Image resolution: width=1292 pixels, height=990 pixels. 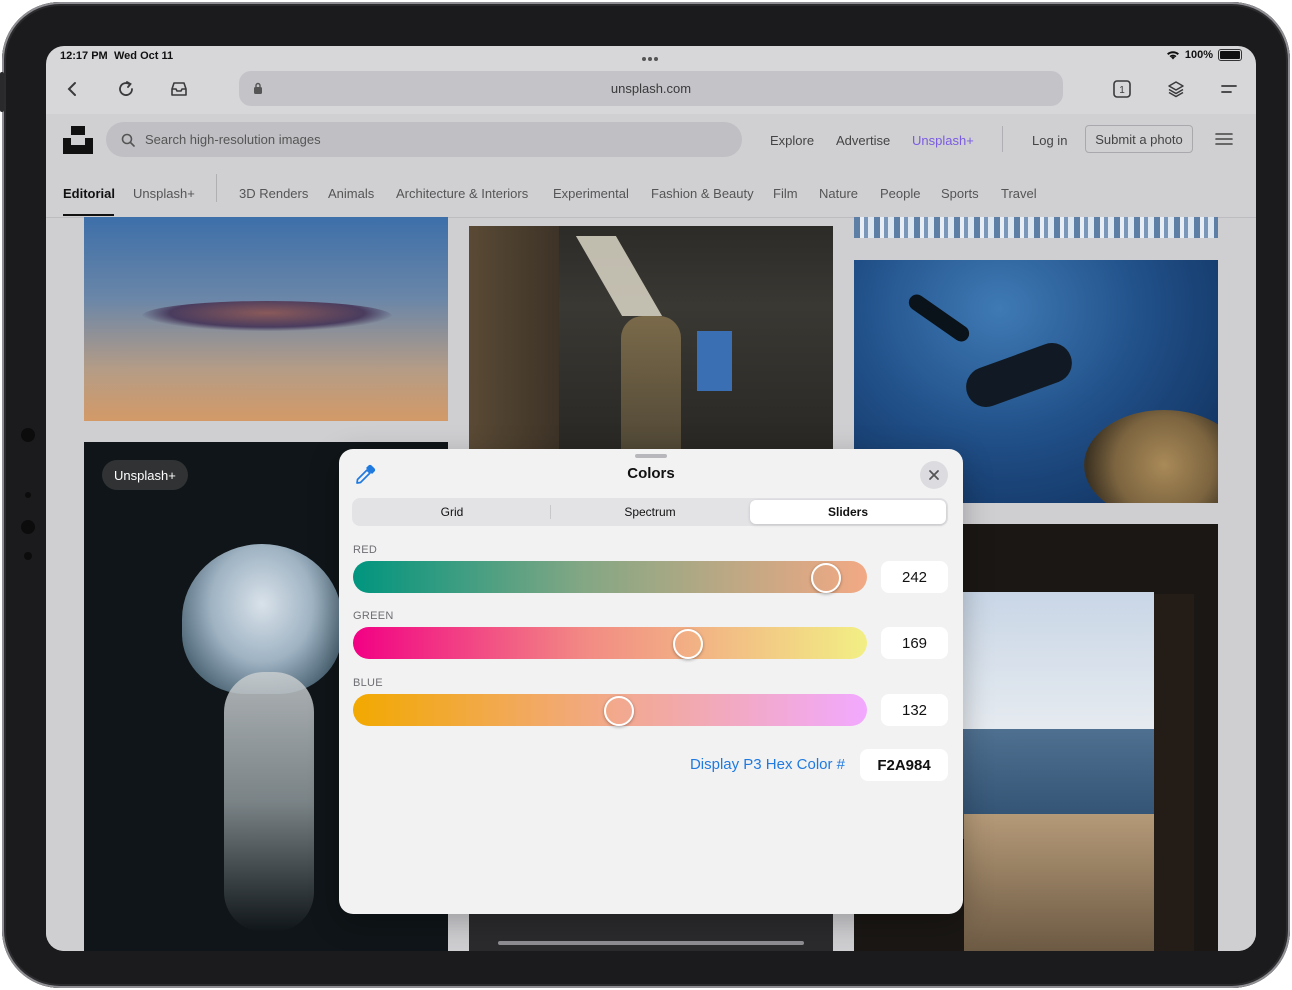 I want to click on url-text: unsplash.com, so click(x=651, y=88).